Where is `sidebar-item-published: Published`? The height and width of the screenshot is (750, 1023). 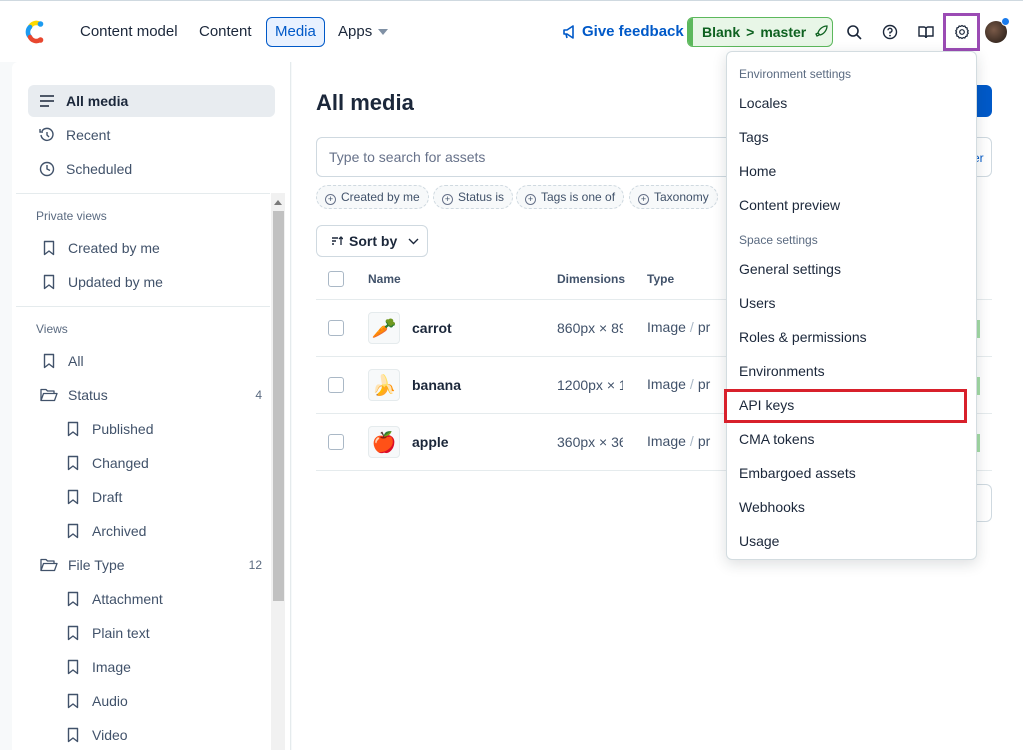 sidebar-item-published: Published is located at coordinates (109, 429).